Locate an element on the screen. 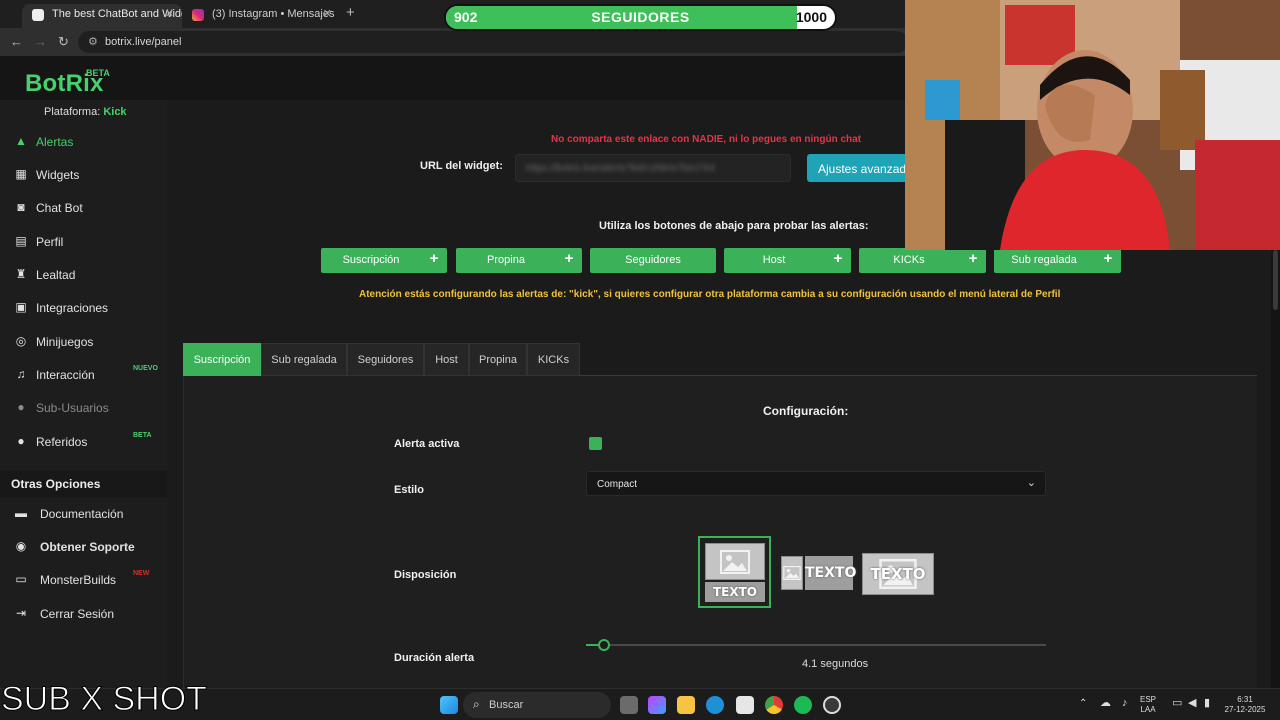 This screenshot has height=720, width=1280. sidebar-item-integraciones: ▣ Integraciones is located at coordinates (83, 308).